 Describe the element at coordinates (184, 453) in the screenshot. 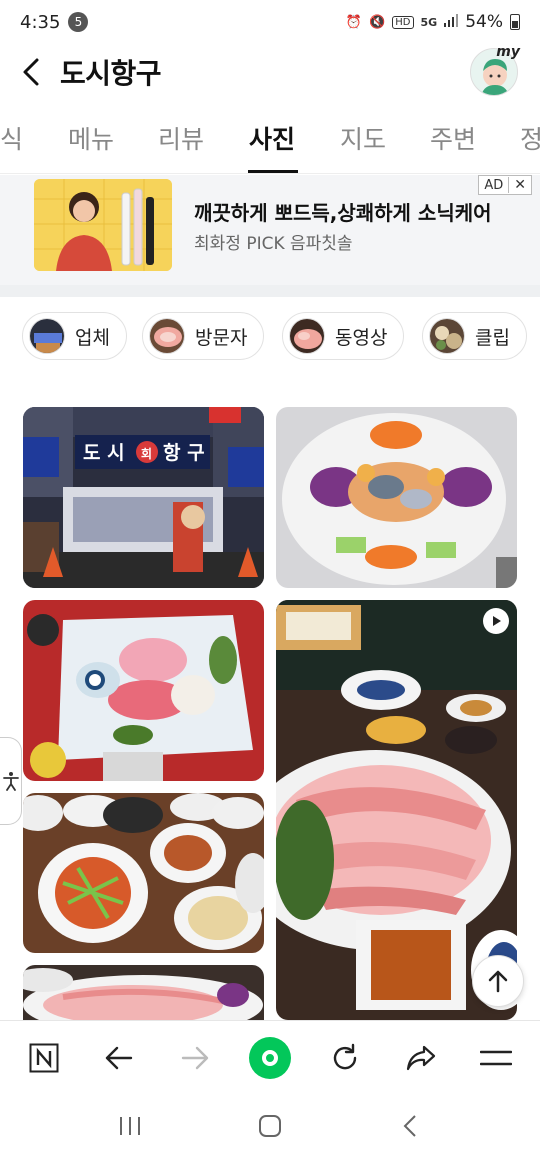

I see `svg-text: 항 구` at that location.